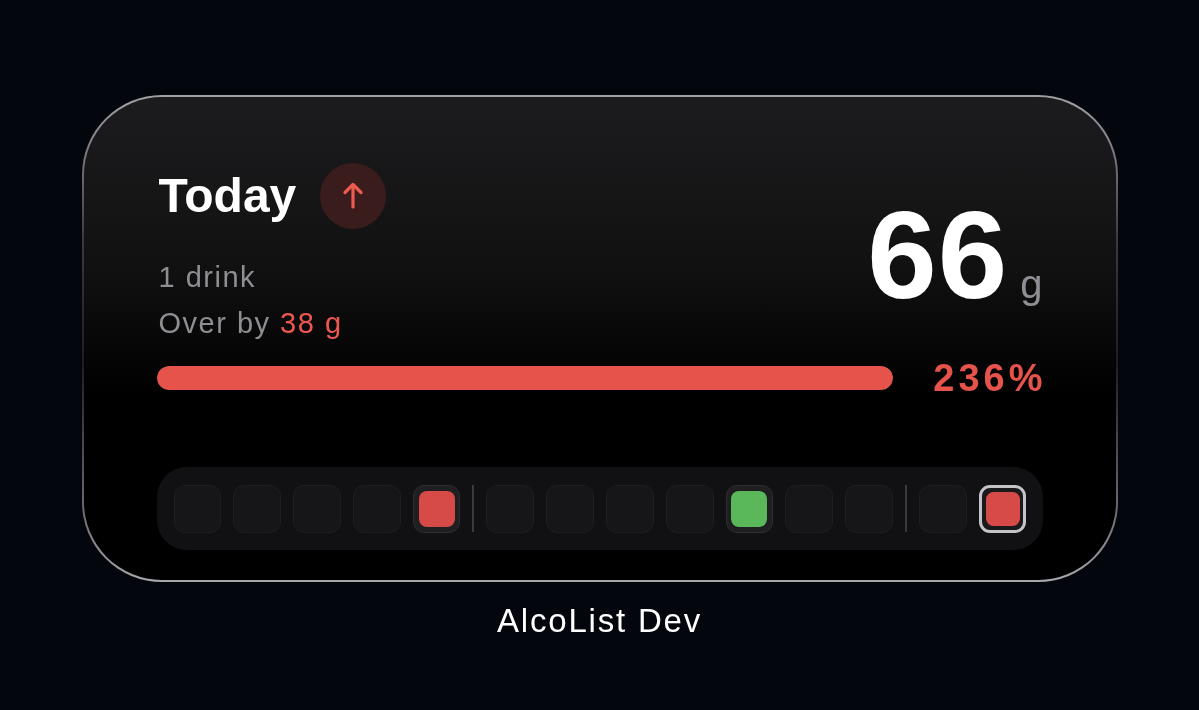 Image resolution: width=1199 pixels, height=710 pixels. What do you see at coordinates (938, 254) in the screenshot?
I see `total-grams-value: 66` at bounding box center [938, 254].